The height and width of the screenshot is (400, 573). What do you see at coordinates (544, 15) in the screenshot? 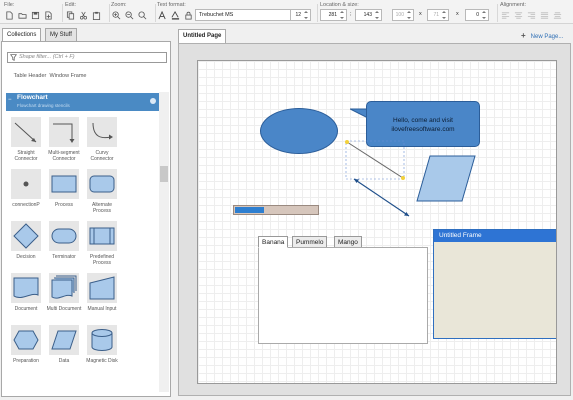
I see `align-top-button` at bounding box center [544, 15].